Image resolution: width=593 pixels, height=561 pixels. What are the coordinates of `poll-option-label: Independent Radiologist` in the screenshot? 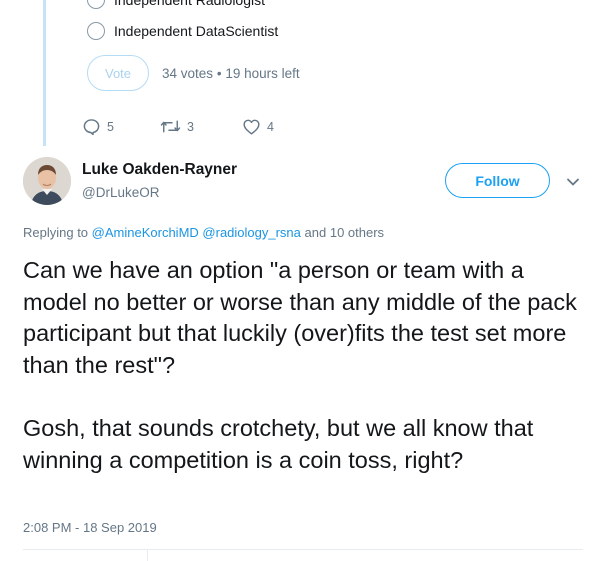 It's located at (190, 4).